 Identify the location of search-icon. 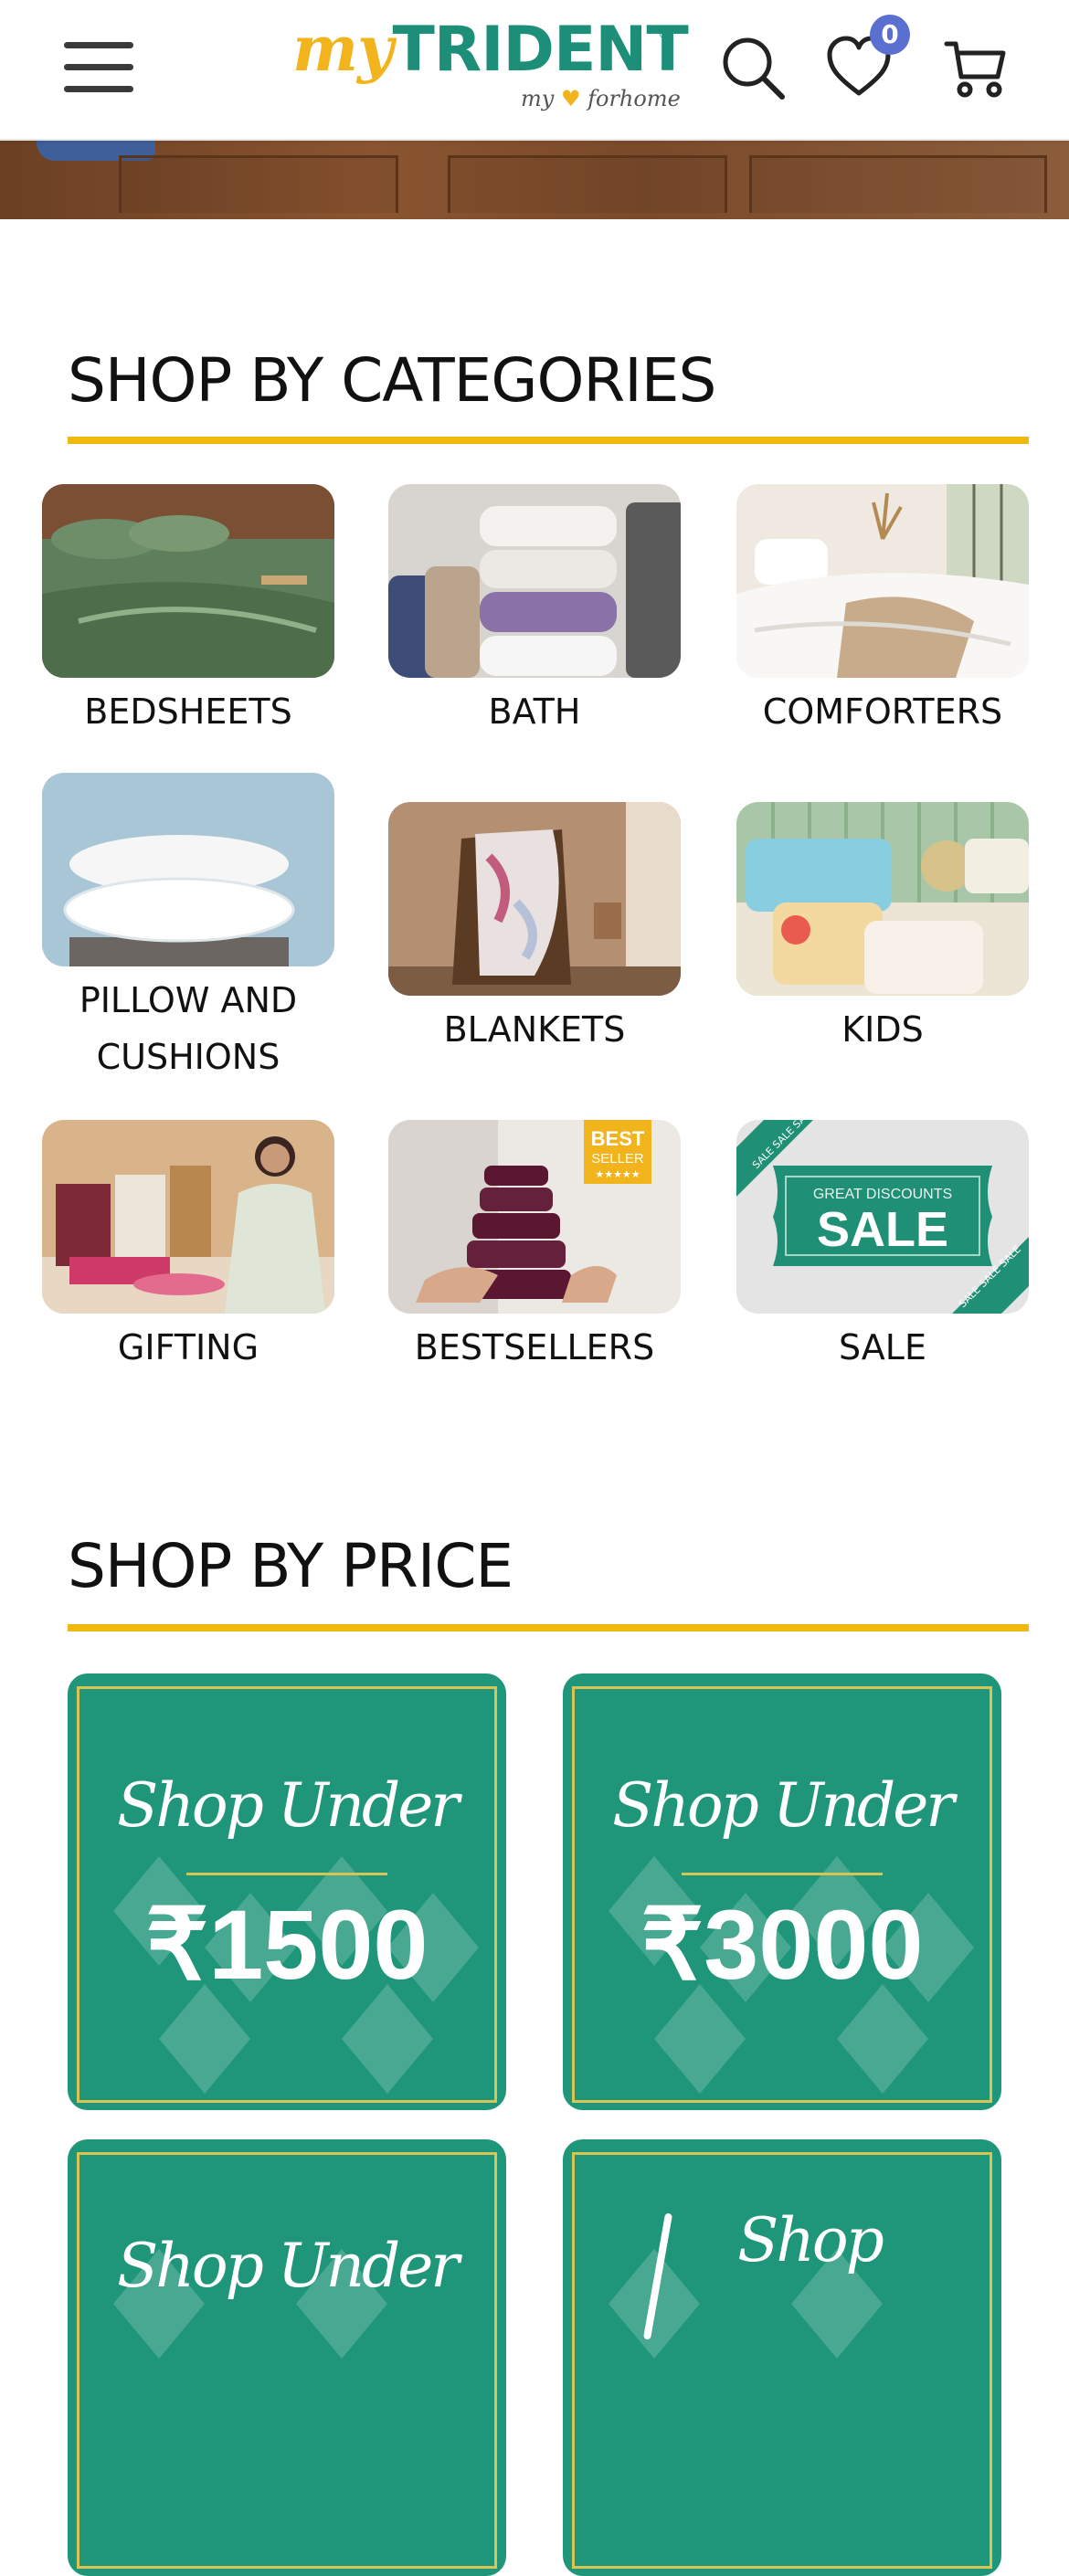
(753, 67).